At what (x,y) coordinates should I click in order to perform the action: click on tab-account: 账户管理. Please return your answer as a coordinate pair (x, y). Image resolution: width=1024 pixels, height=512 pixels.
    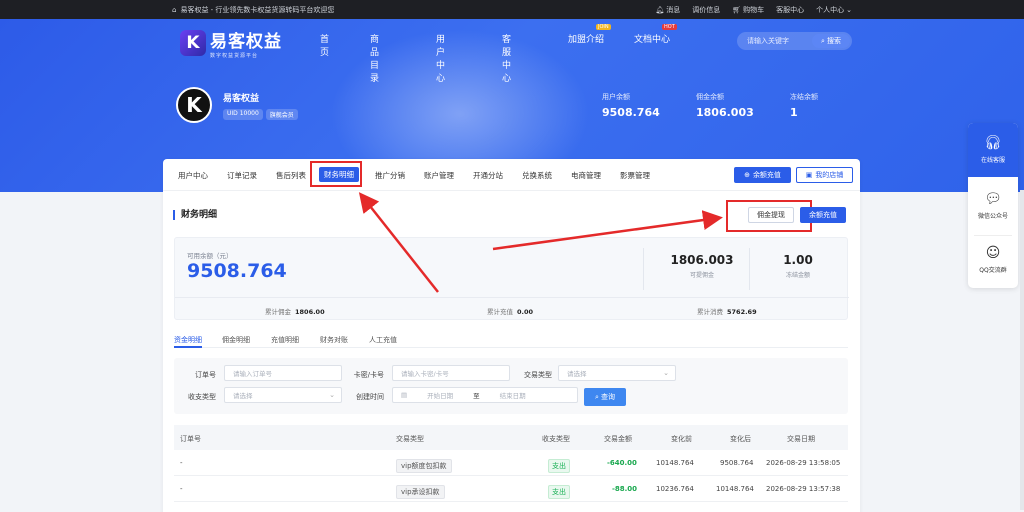
    Looking at the image, I should click on (439, 175).